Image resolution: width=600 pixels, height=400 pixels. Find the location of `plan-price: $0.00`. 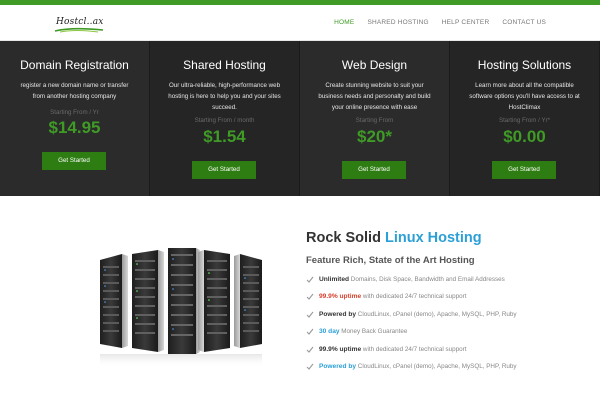

plan-price: $0.00 is located at coordinates (524, 136).